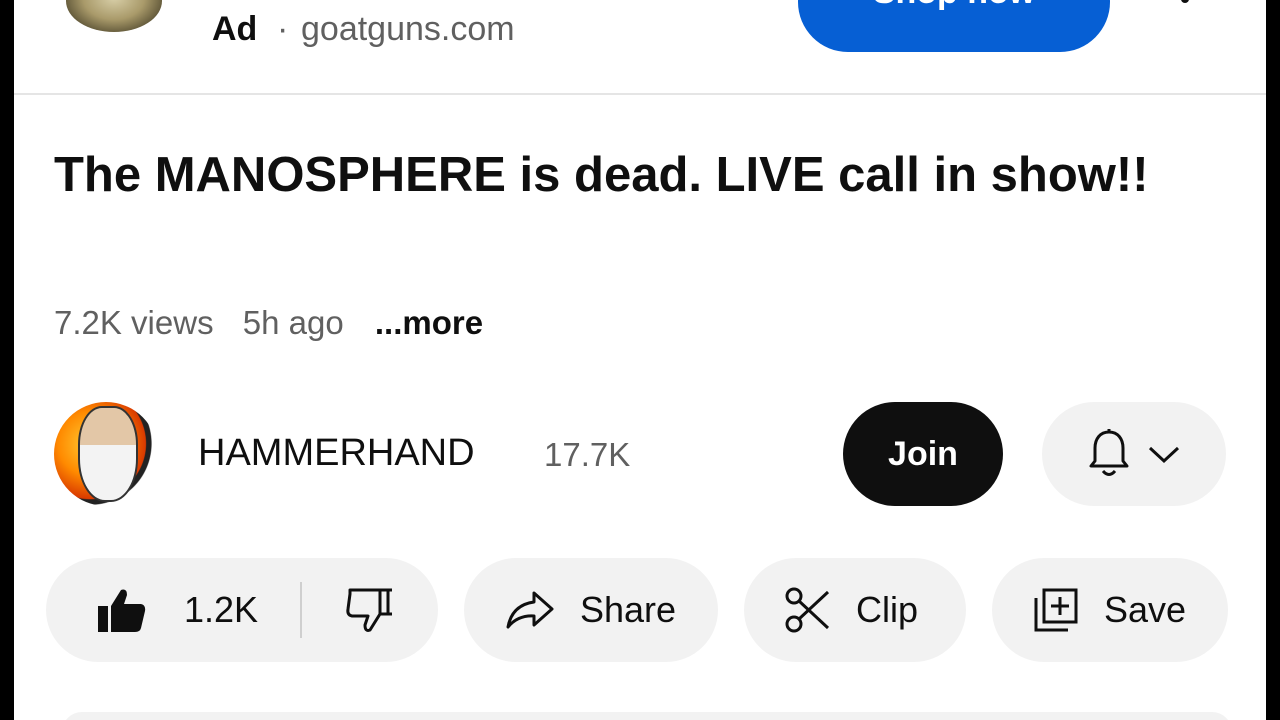 The image size is (1280, 720). I want to click on share-button: Share, so click(591, 610).